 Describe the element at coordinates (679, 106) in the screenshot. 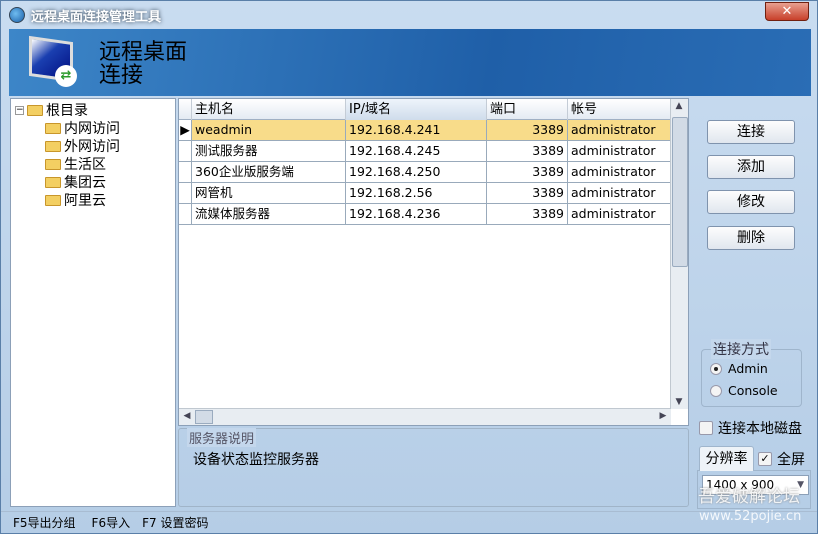

I see `scroll-up-icon: ▲` at that location.